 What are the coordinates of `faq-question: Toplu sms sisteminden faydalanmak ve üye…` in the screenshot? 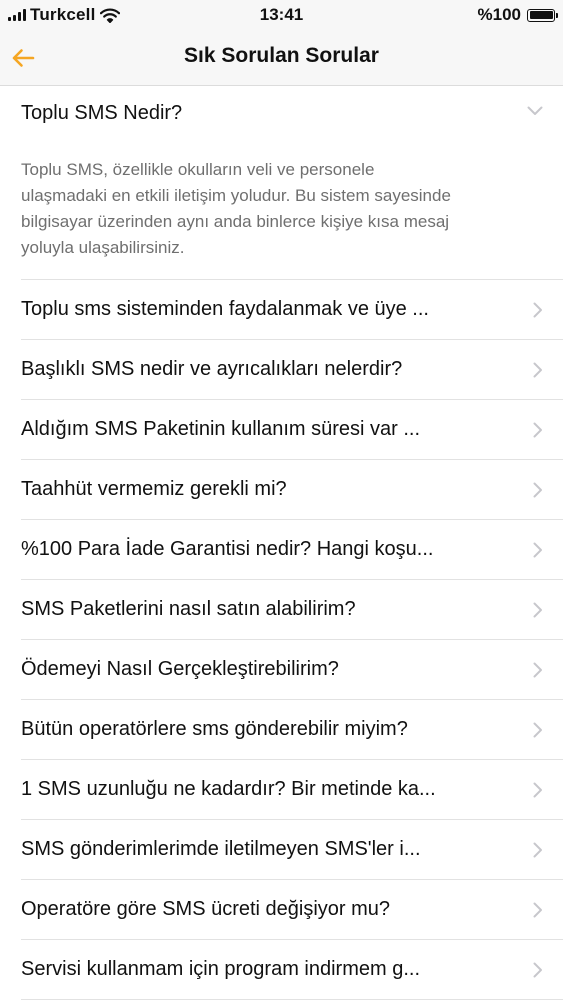 It's located at (225, 309).